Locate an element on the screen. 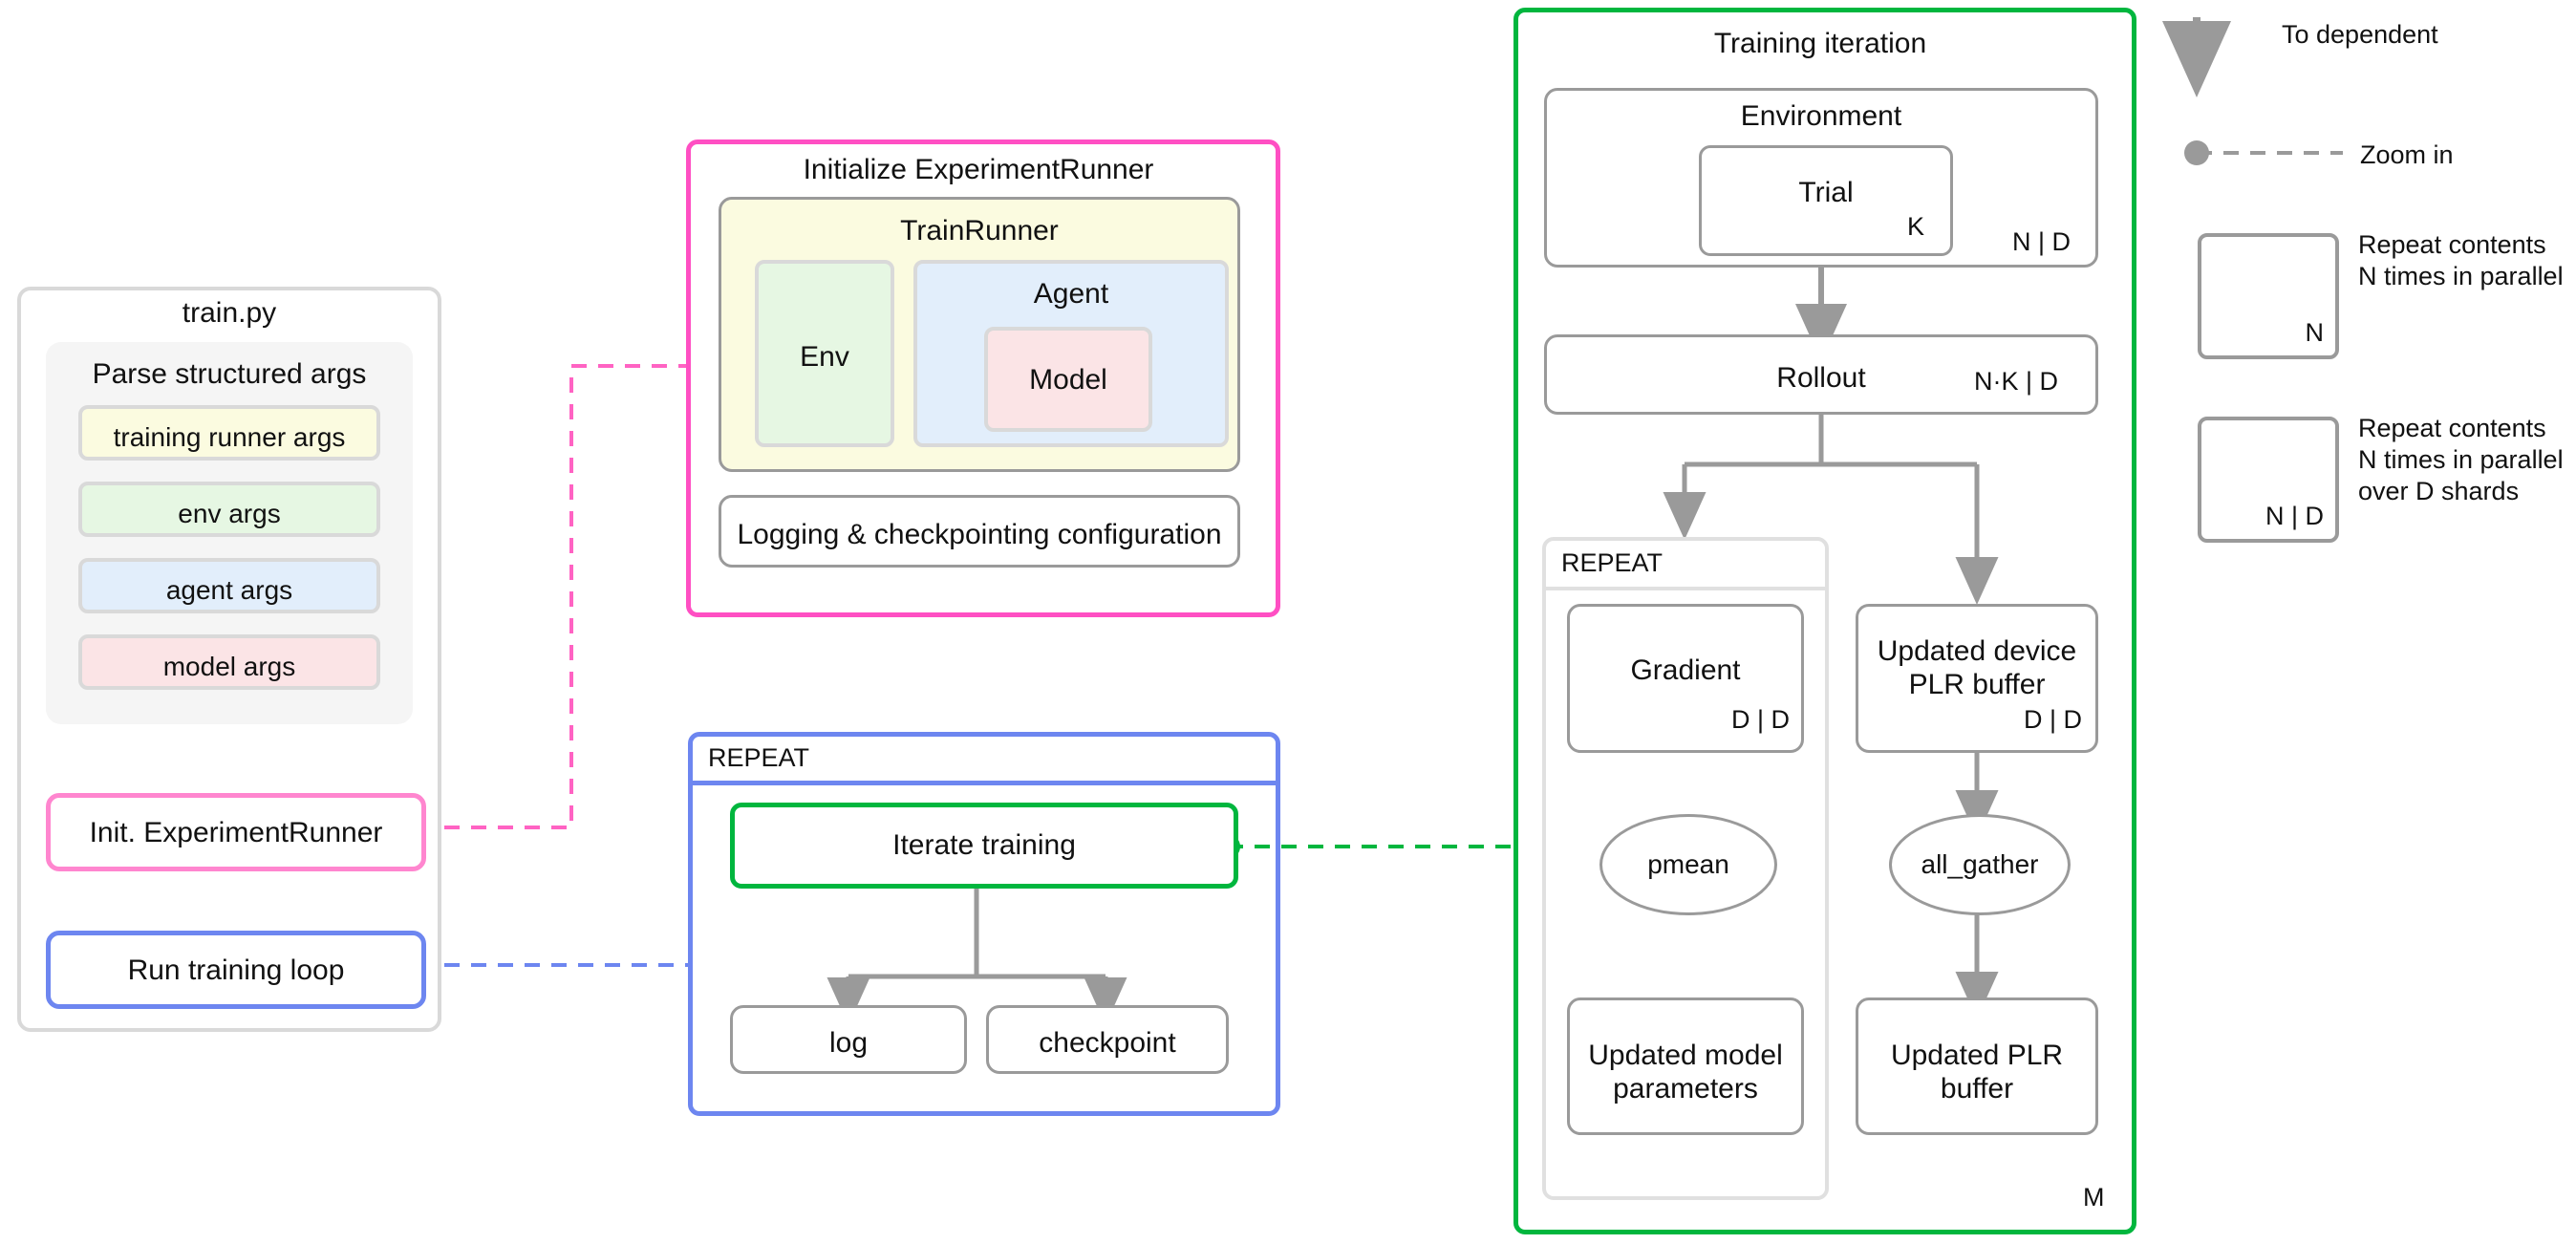 The height and width of the screenshot is (1244, 2576). legend-item-zoom-in-label: Zoom in is located at coordinates (2407, 155).